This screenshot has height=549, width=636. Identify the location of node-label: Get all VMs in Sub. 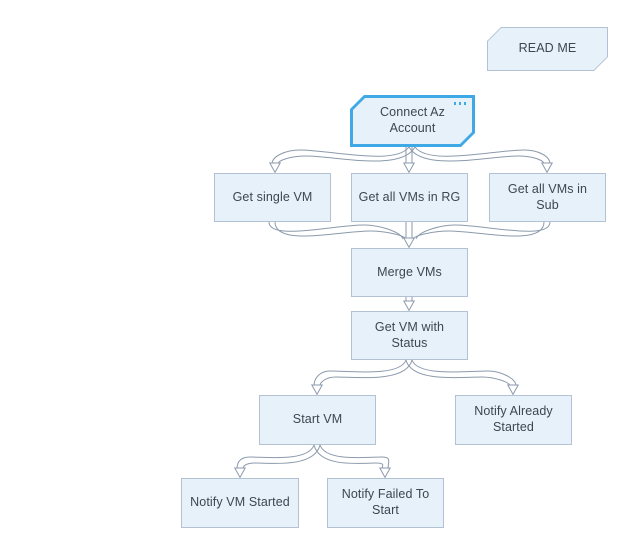
(547, 196).